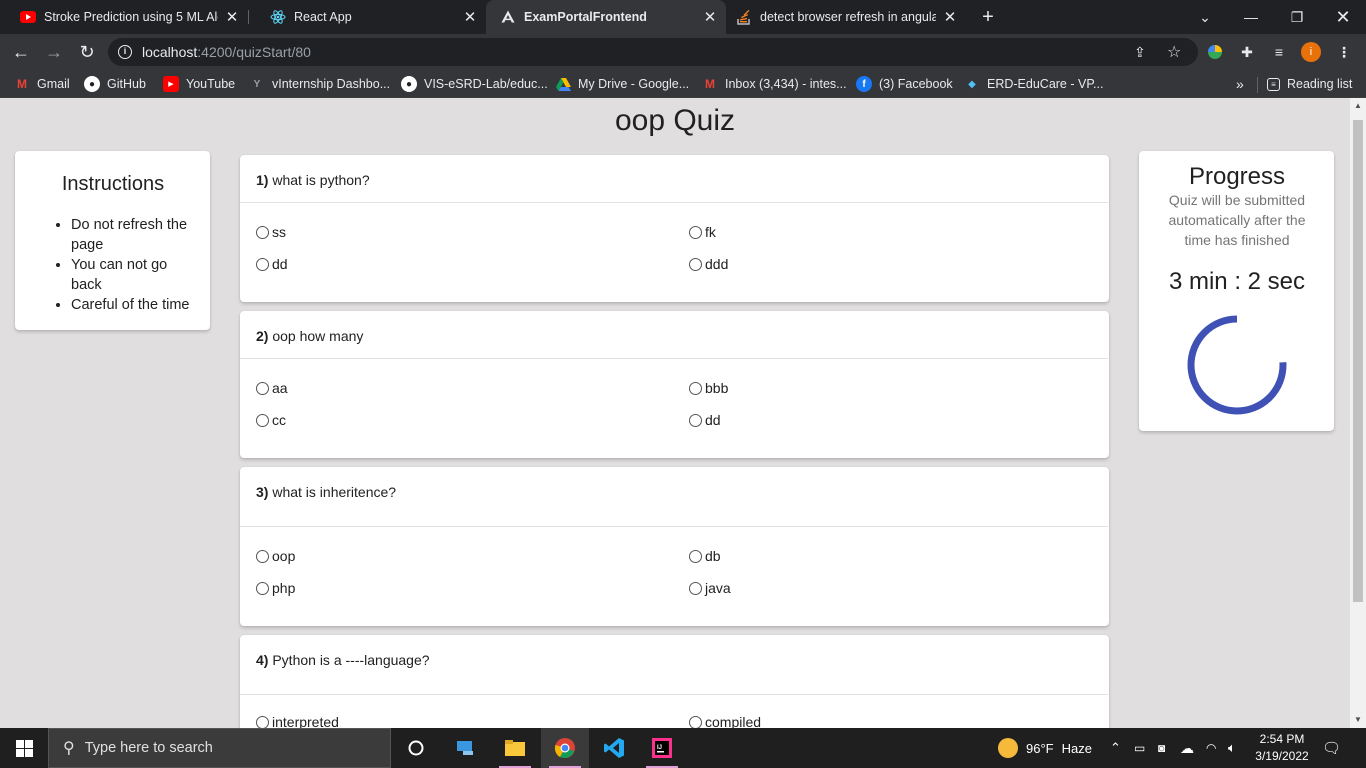 The height and width of the screenshot is (768, 1366). What do you see at coordinates (54, 52) in the screenshot?
I see `forward-arrow-icon: →` at bounding box center [54, 52].